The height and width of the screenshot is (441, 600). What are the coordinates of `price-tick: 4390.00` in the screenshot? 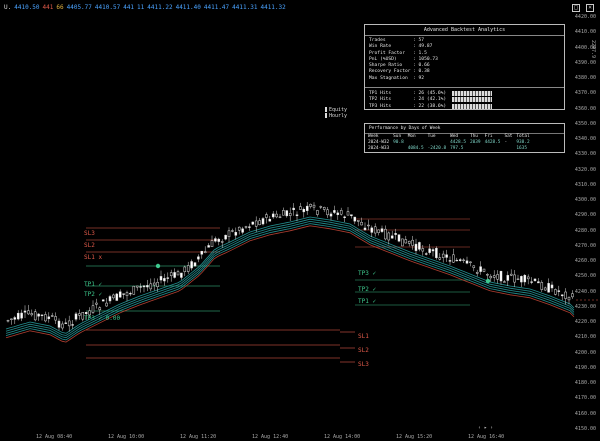 It's located at (585, 62).